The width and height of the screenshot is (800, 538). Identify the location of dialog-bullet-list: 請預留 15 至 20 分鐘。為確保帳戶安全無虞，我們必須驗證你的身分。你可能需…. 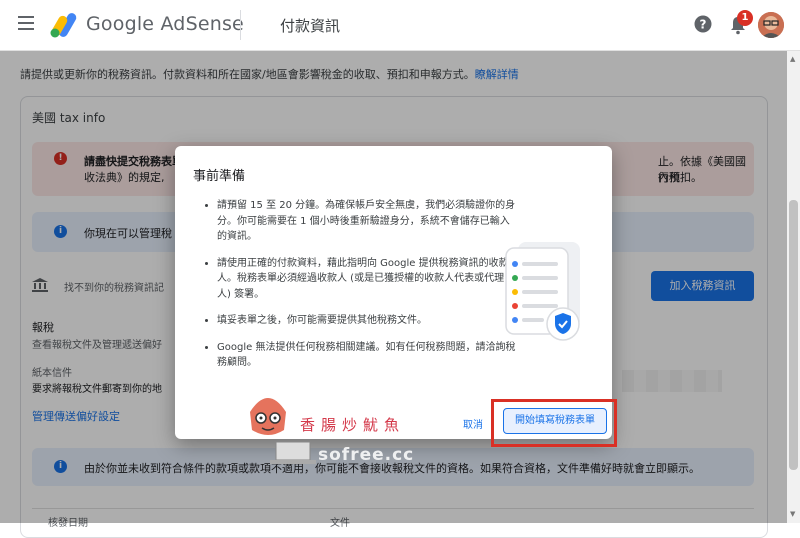
(360, 290).